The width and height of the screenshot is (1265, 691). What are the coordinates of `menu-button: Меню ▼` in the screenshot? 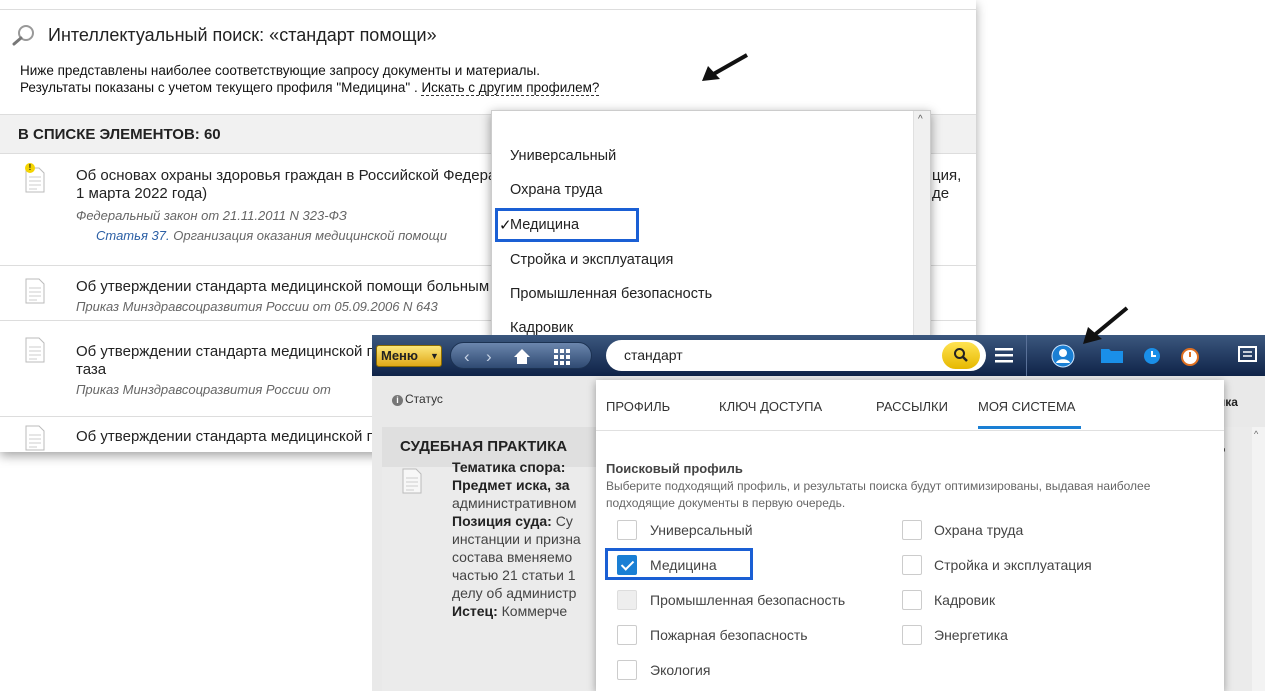 It's located at (409, 356).